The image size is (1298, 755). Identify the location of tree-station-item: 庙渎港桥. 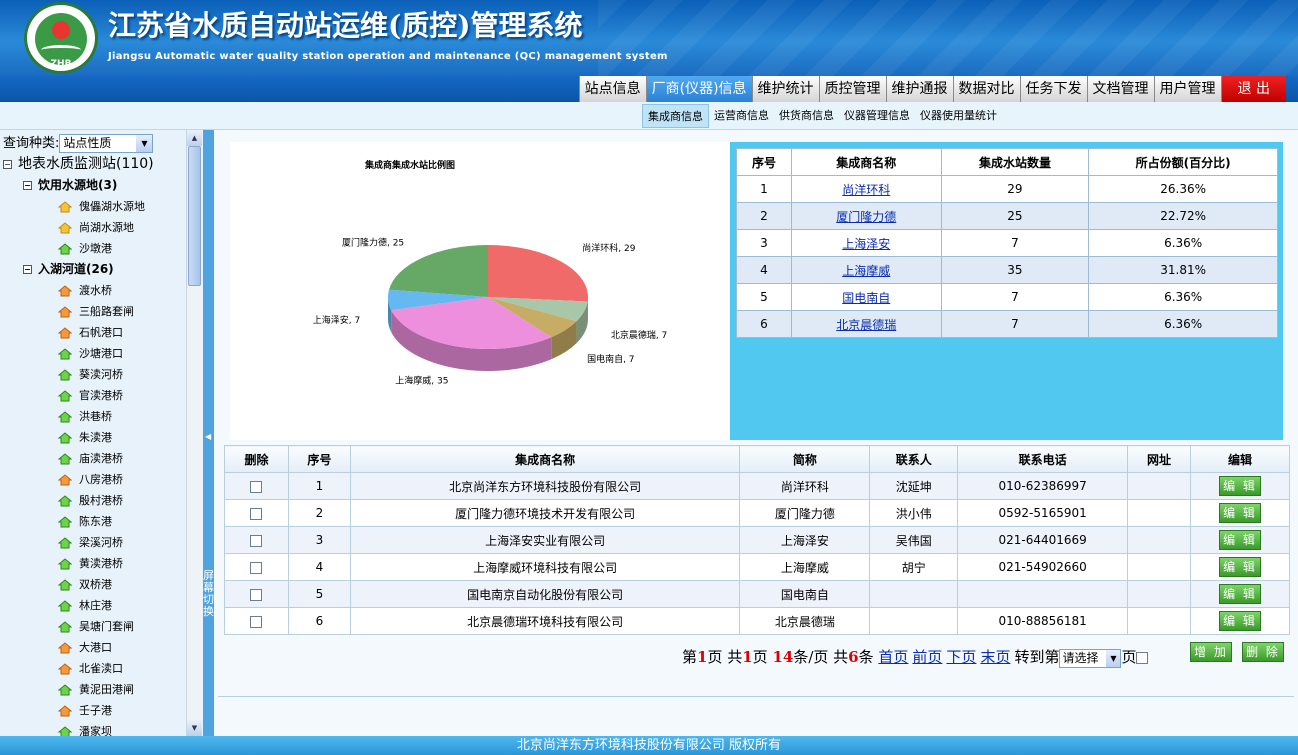
(93, 458).